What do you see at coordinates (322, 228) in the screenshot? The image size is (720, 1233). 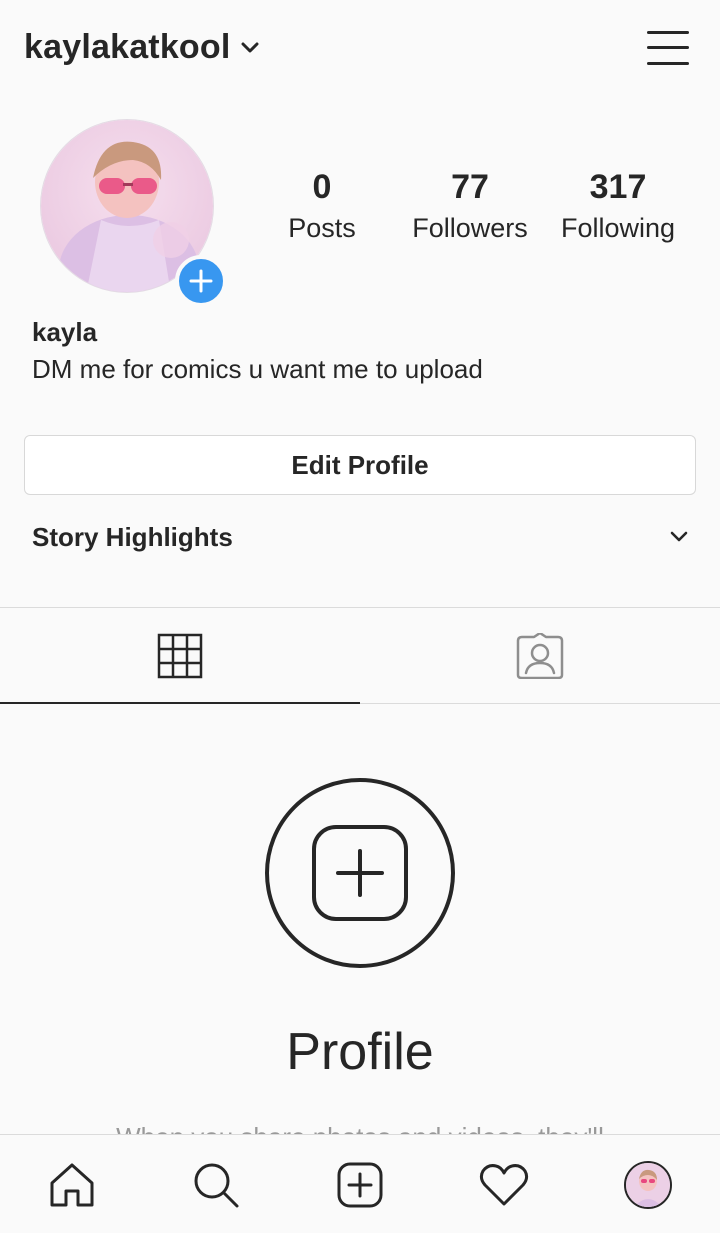 I see `posts-label: Posts` at bounding box center [322, 228].